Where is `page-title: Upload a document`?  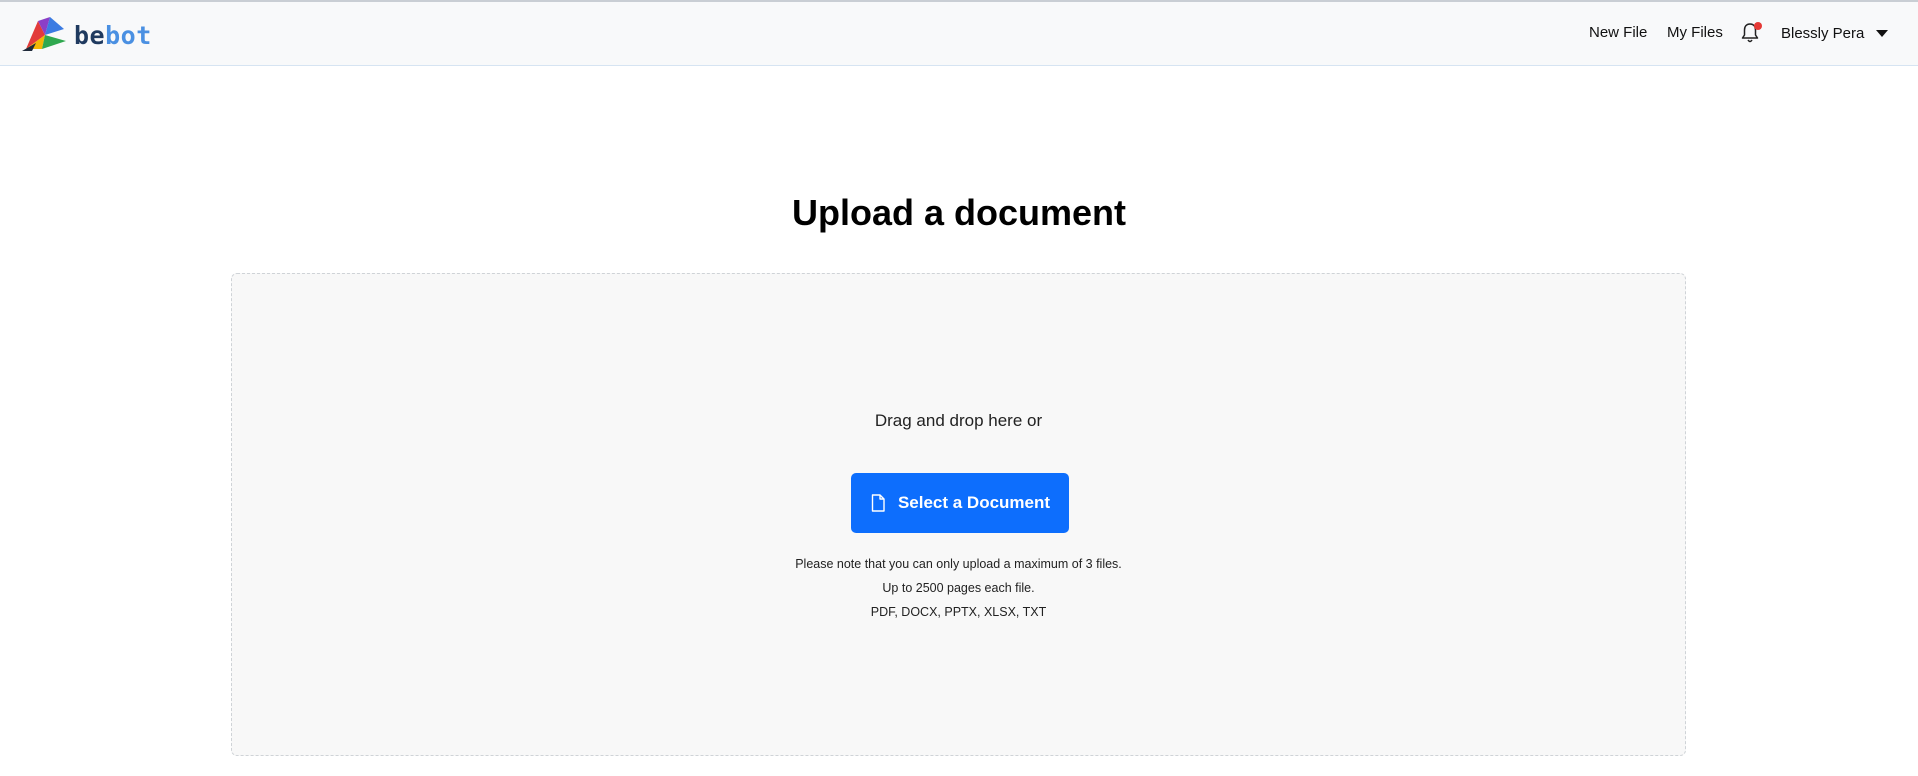
page-title: Upload a document is located at coordinates (959, 212).